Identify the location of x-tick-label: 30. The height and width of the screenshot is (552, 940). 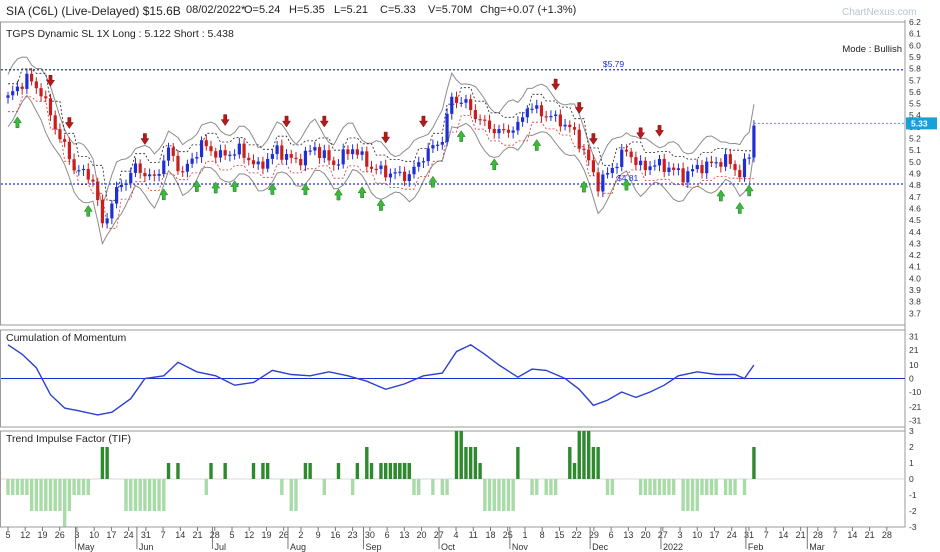
(370, 535).